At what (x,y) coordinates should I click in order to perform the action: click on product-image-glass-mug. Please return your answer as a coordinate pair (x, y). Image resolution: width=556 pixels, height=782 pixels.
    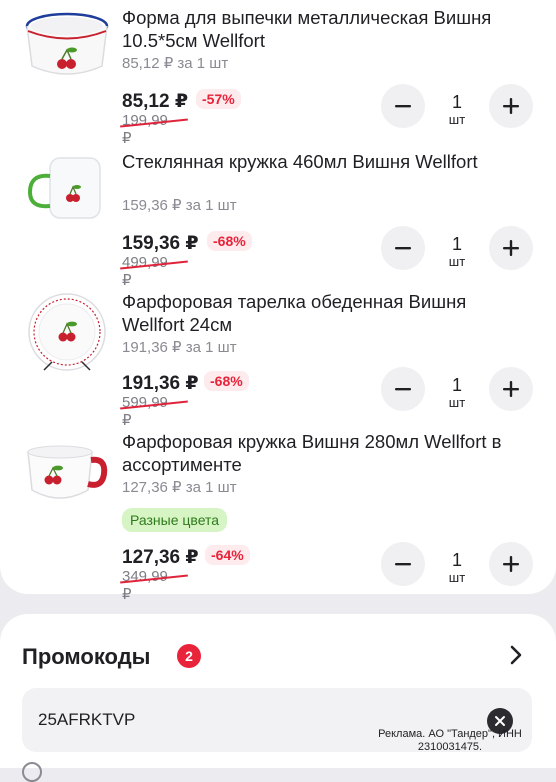
    Looking at the image, I should click on (67, 188).